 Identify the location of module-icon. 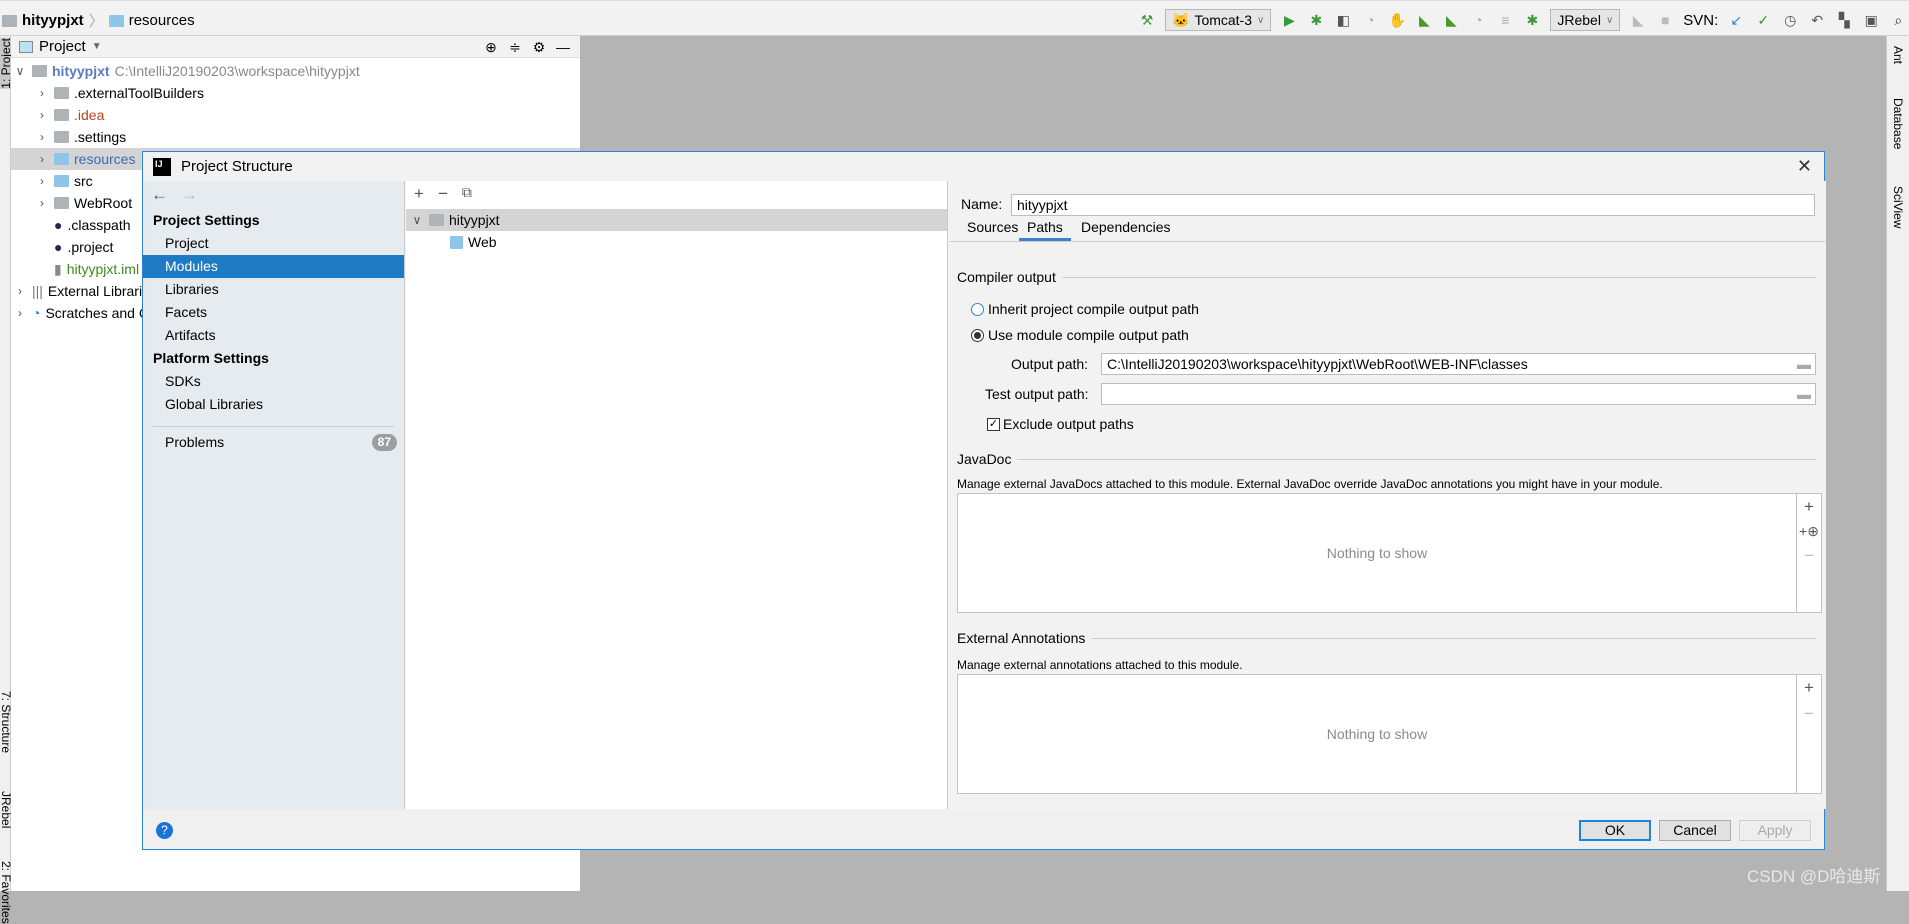
(436, 220).